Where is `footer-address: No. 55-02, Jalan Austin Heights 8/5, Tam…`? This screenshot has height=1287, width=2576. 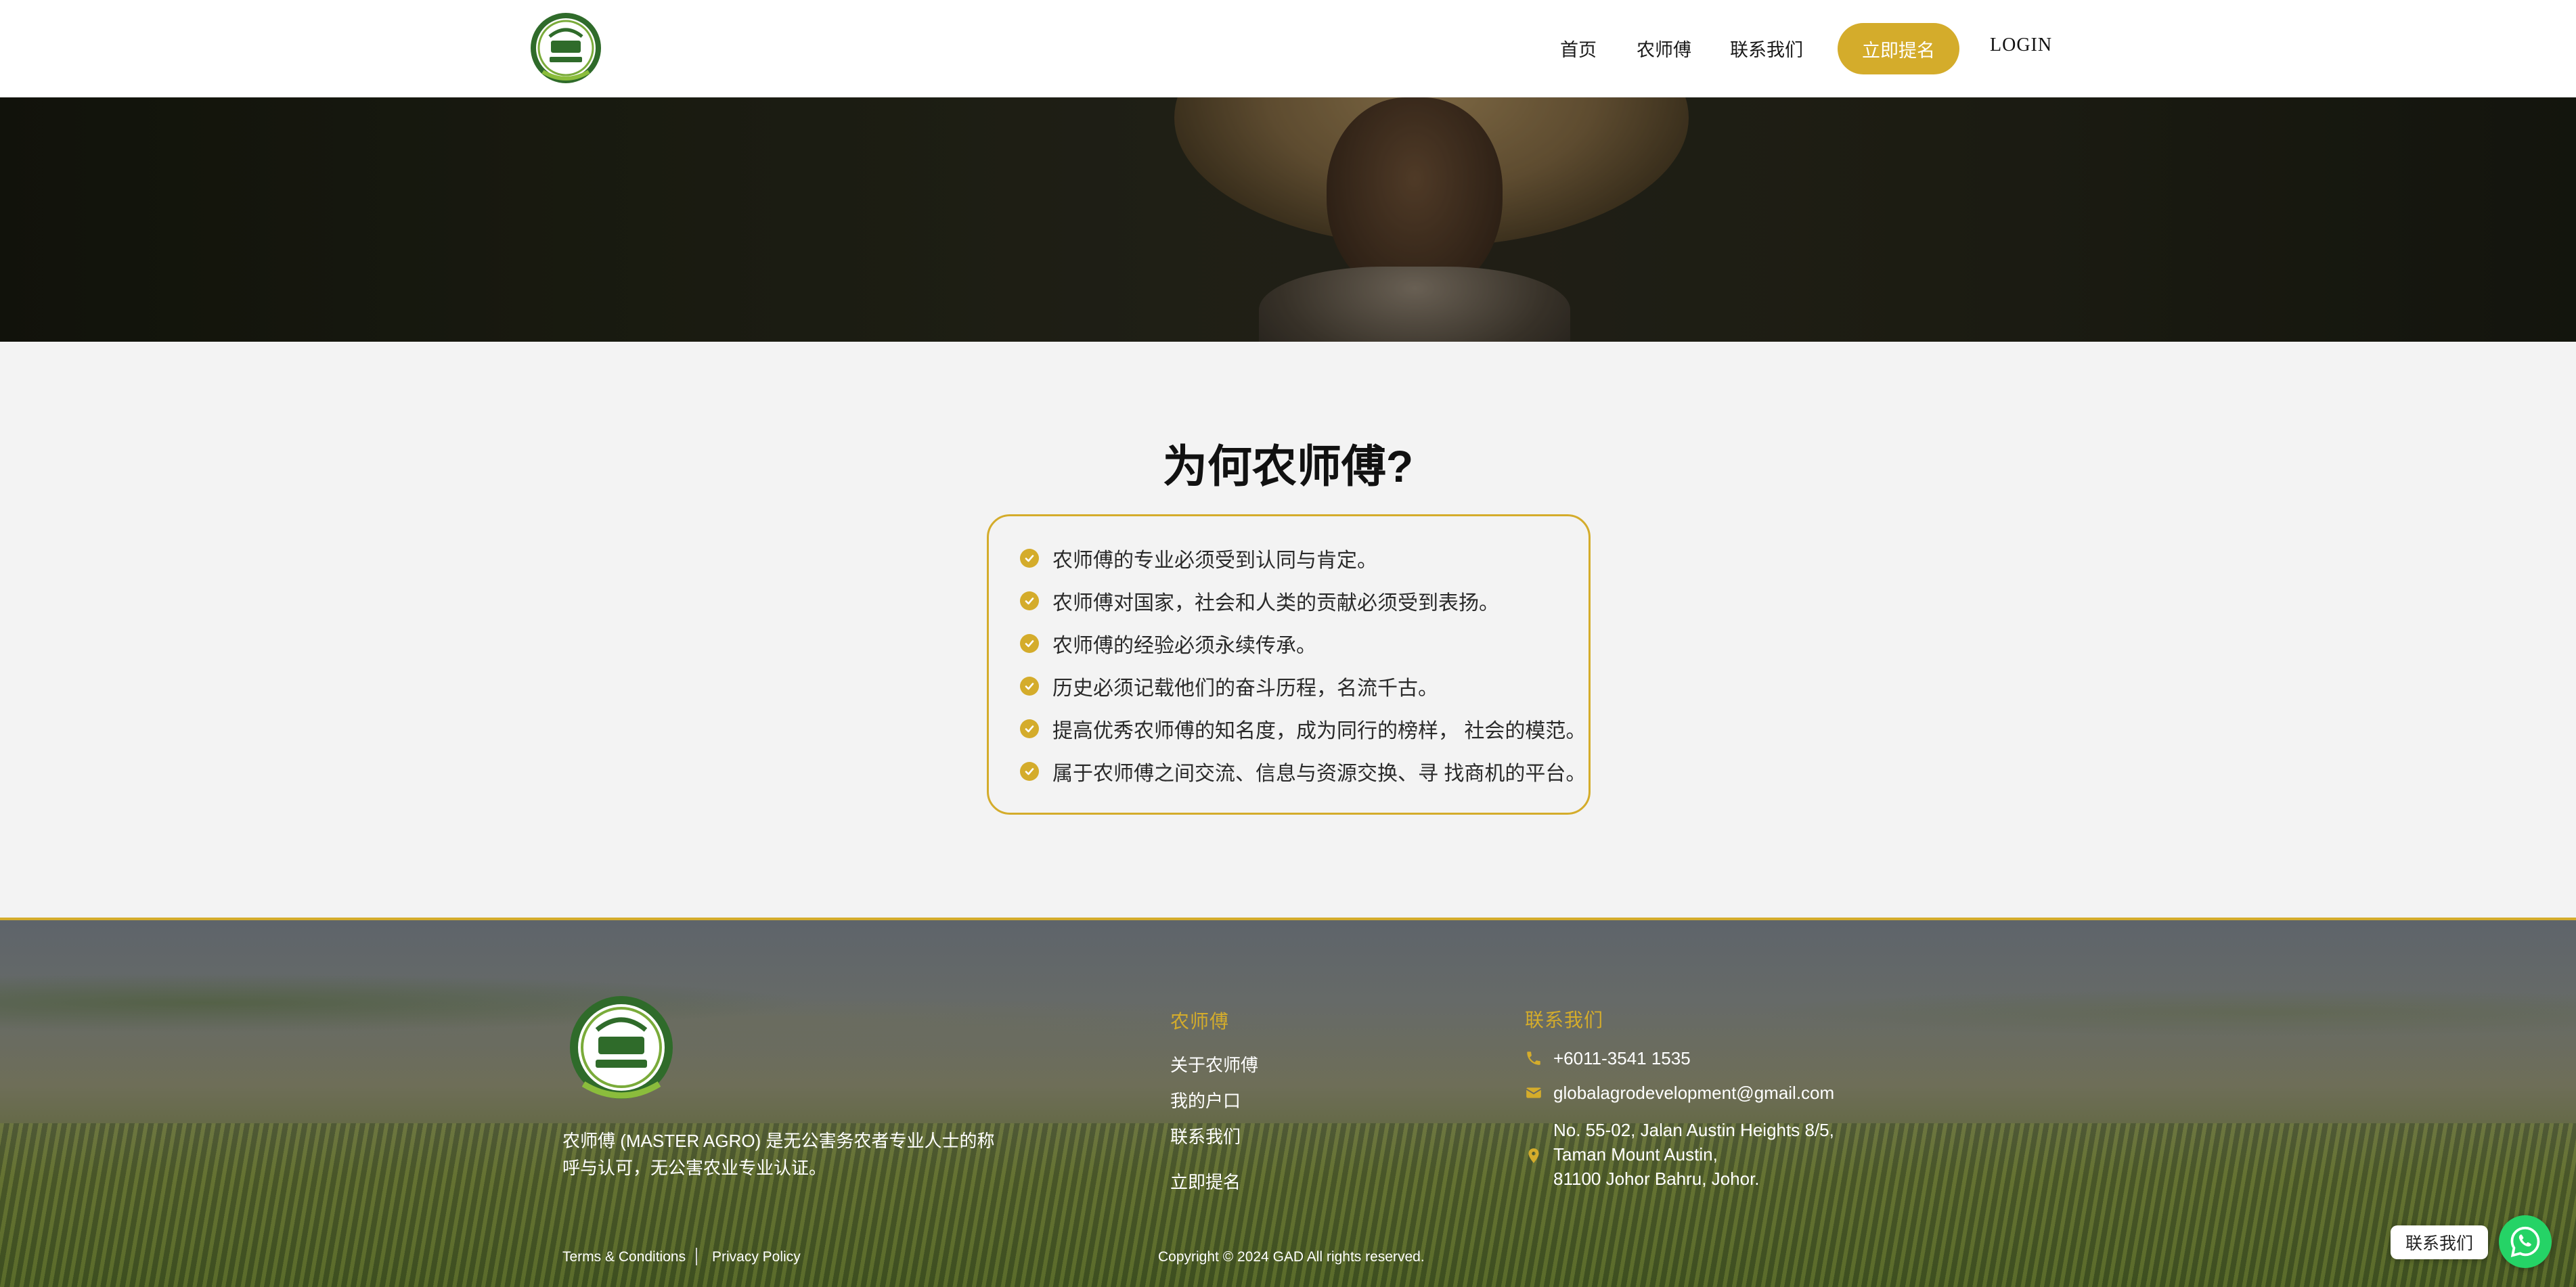
footer-address: No. 55-02, Jalan Austin Heights 8/5, Tam… is located at coordinates (1693, 1154).